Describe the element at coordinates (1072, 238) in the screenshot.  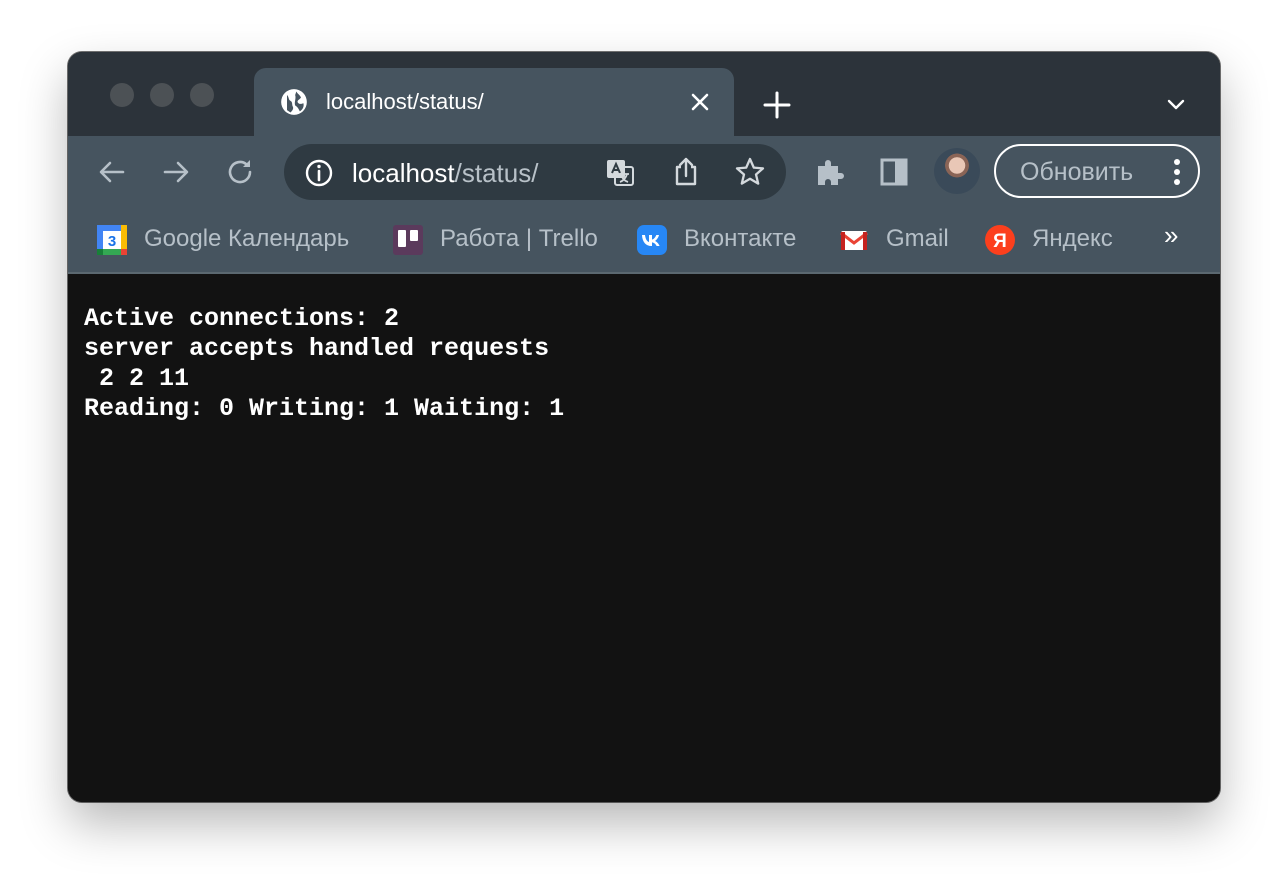
I see `bookmark-label: Яндекс` at that location.